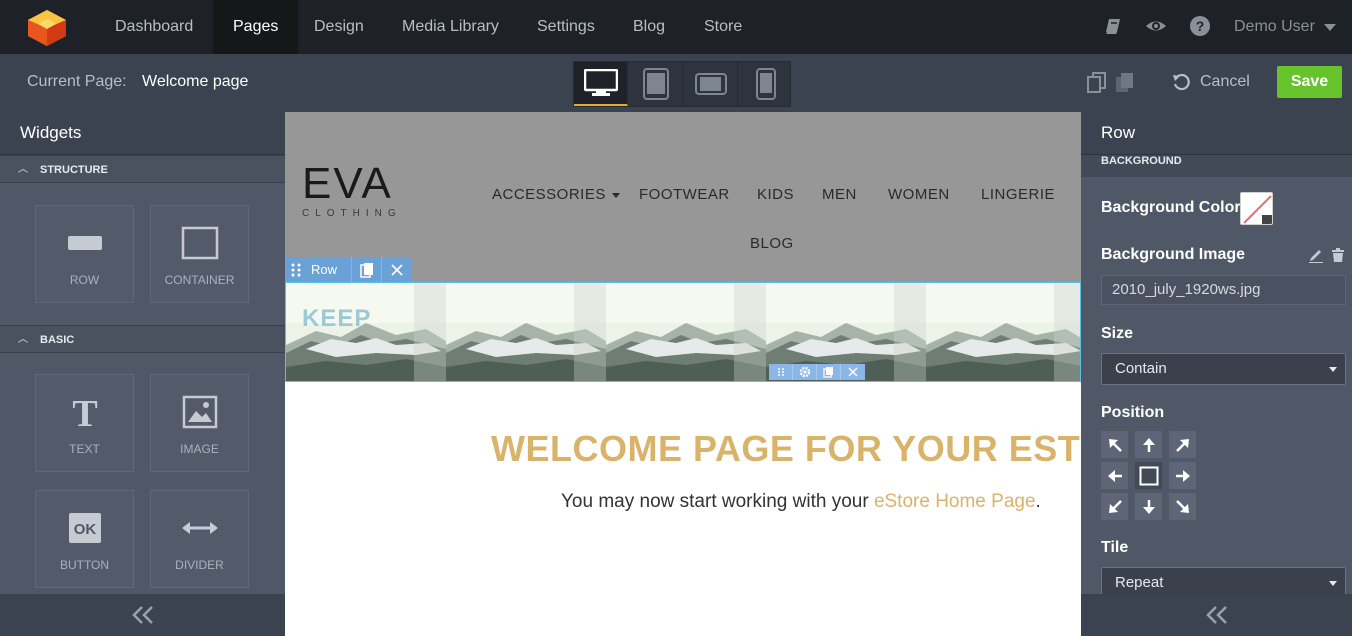 The image size is (1352, 636). I want to click on button-widget: OK BUTTON, so click(84, 539).